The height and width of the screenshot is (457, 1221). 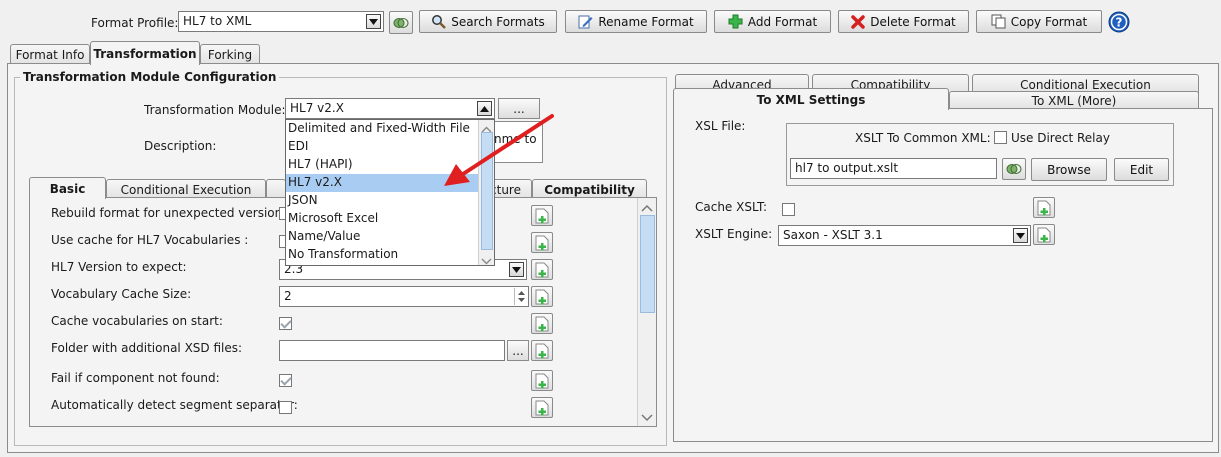 I want to click on cache-on-start-label: Cache vocabularies on start:, so click(x=137, y=321).